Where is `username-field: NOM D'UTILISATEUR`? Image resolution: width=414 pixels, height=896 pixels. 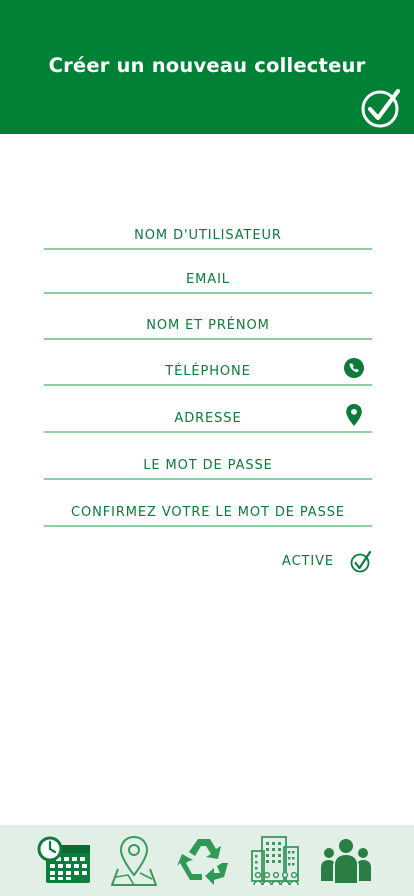 username-field: NOM D'UTILISATEUR is located at coordinates (208, 230).